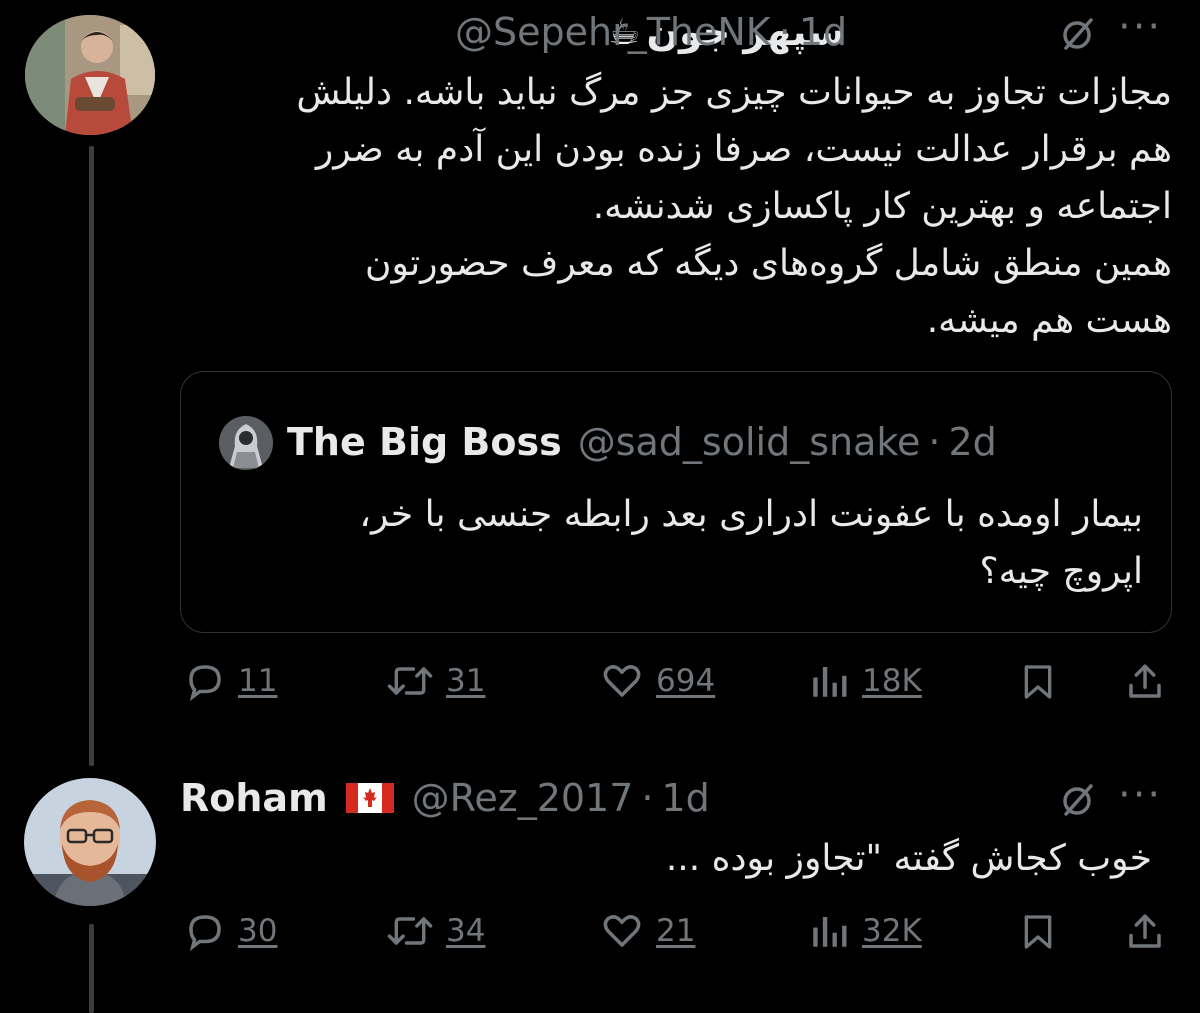  I want to click on reply-count: 11, so click(258, 681).